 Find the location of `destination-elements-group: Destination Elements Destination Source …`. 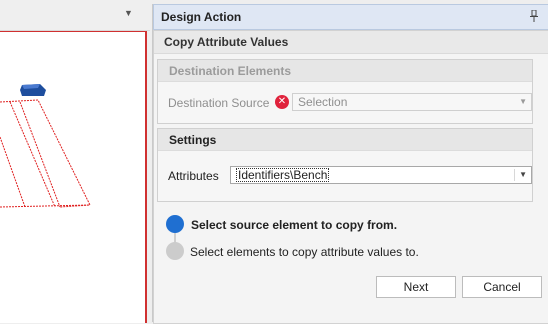

destination-elements-group: Destination Elements Destination Source … is located at coordinates (345, 91).